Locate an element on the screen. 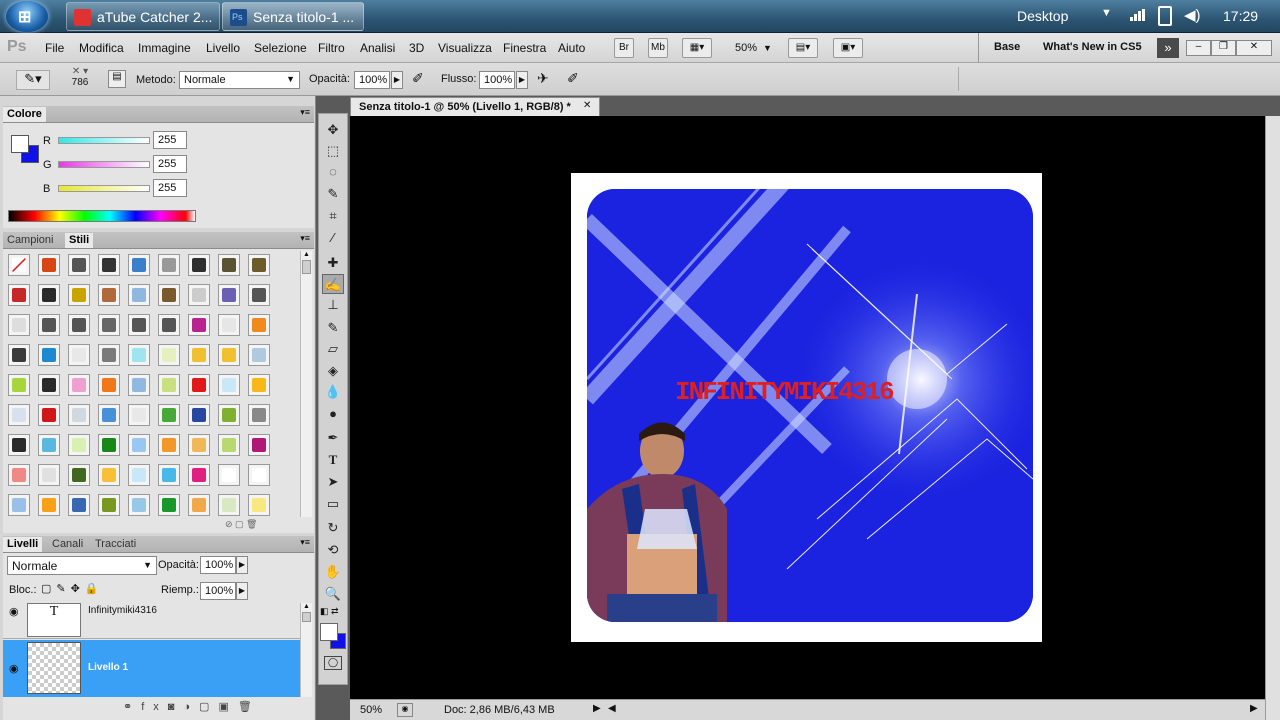 This screenshot has width=1280, height=720. healing-brush-tool-icon: ✚ is located at coordinates (333, 263).